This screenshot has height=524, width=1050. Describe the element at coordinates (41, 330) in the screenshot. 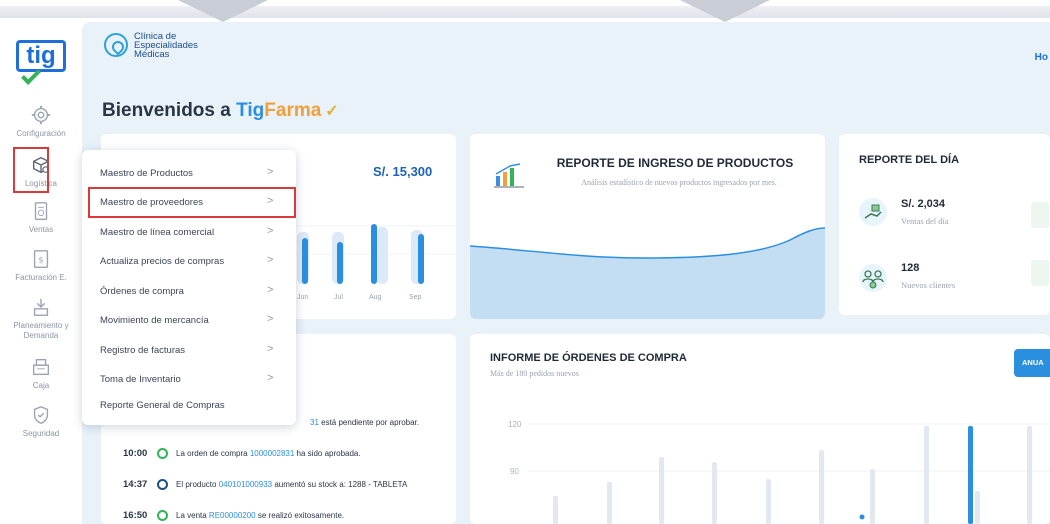

I see `sidebar-item-label: Planeamiento y Demanda` at that location.